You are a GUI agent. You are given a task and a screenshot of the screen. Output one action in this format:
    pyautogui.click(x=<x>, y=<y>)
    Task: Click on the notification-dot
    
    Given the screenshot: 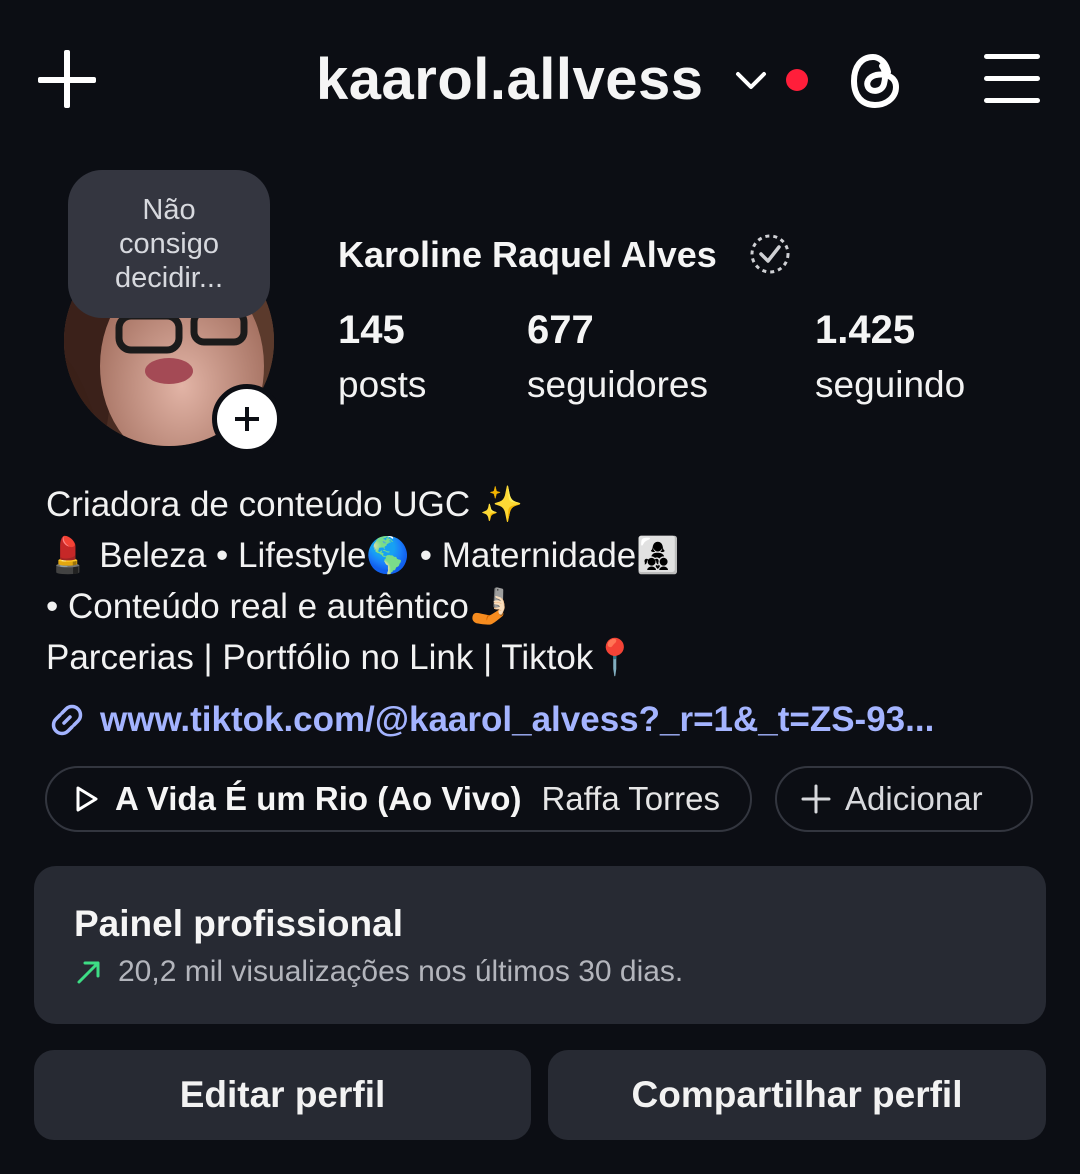 What is the action you would take?
    pyautogui.click(x=797, y=80)
    